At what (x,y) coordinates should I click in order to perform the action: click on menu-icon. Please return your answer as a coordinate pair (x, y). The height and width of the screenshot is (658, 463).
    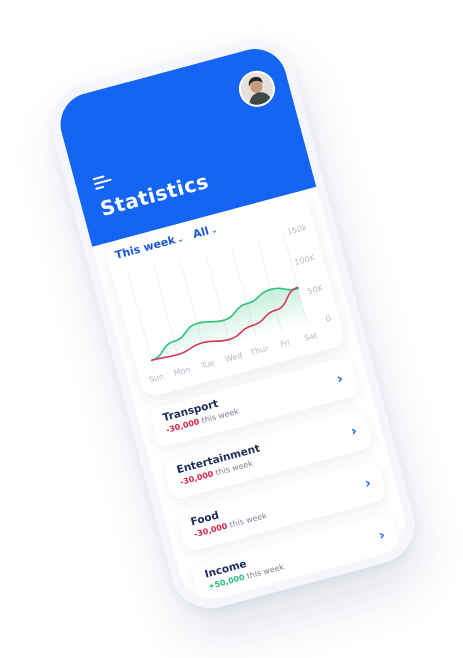
    Looking at the image, I should click on (103, 183).